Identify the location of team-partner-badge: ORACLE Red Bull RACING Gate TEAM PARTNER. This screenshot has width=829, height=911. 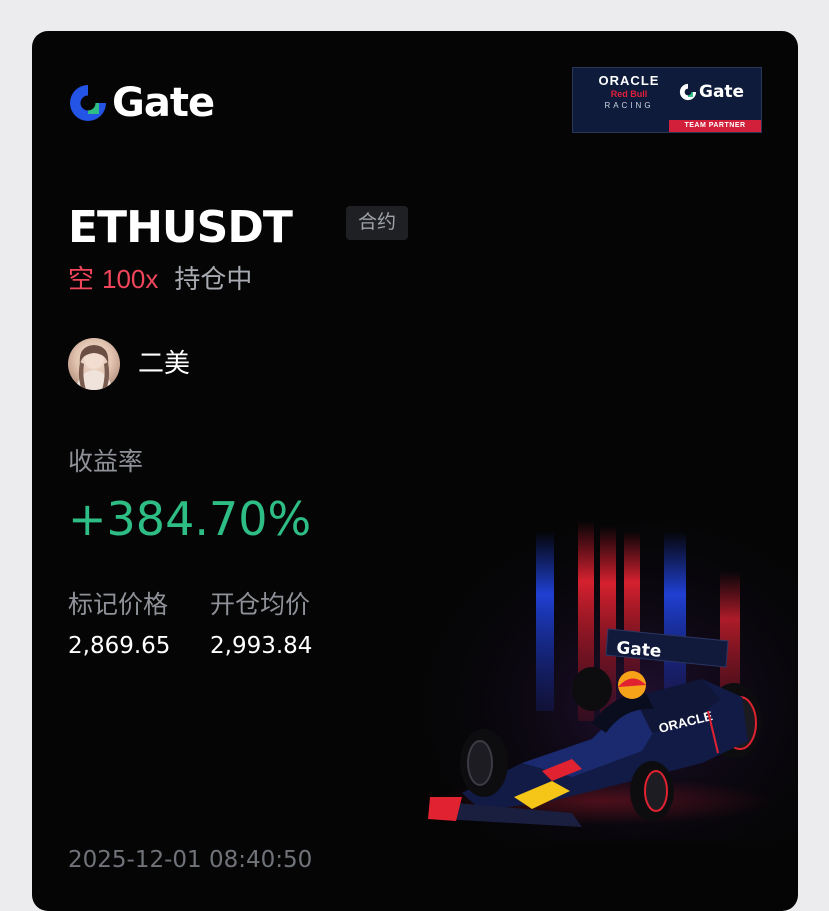
(667, 100).